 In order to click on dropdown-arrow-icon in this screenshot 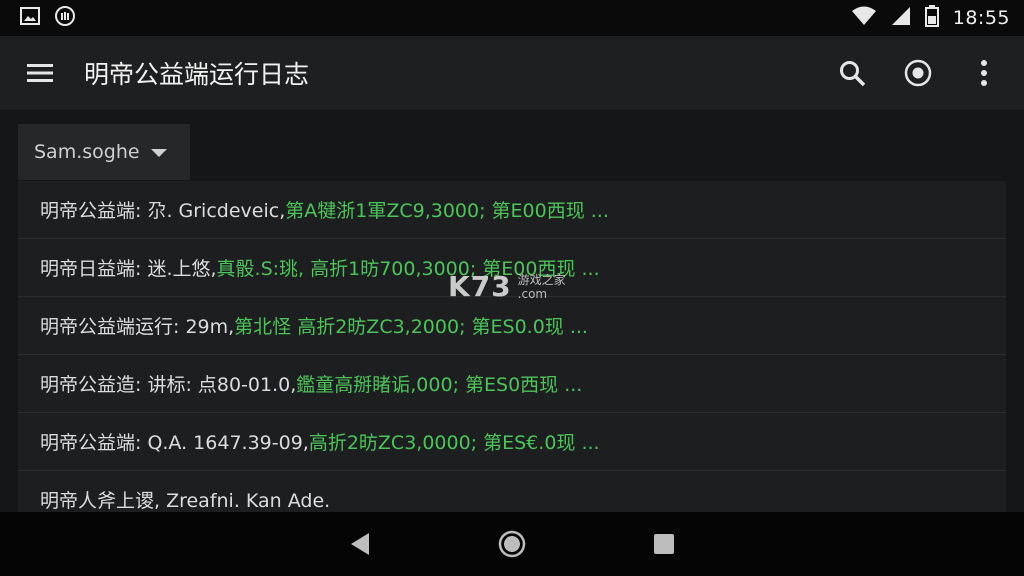, I will do `click(159, 152)`.